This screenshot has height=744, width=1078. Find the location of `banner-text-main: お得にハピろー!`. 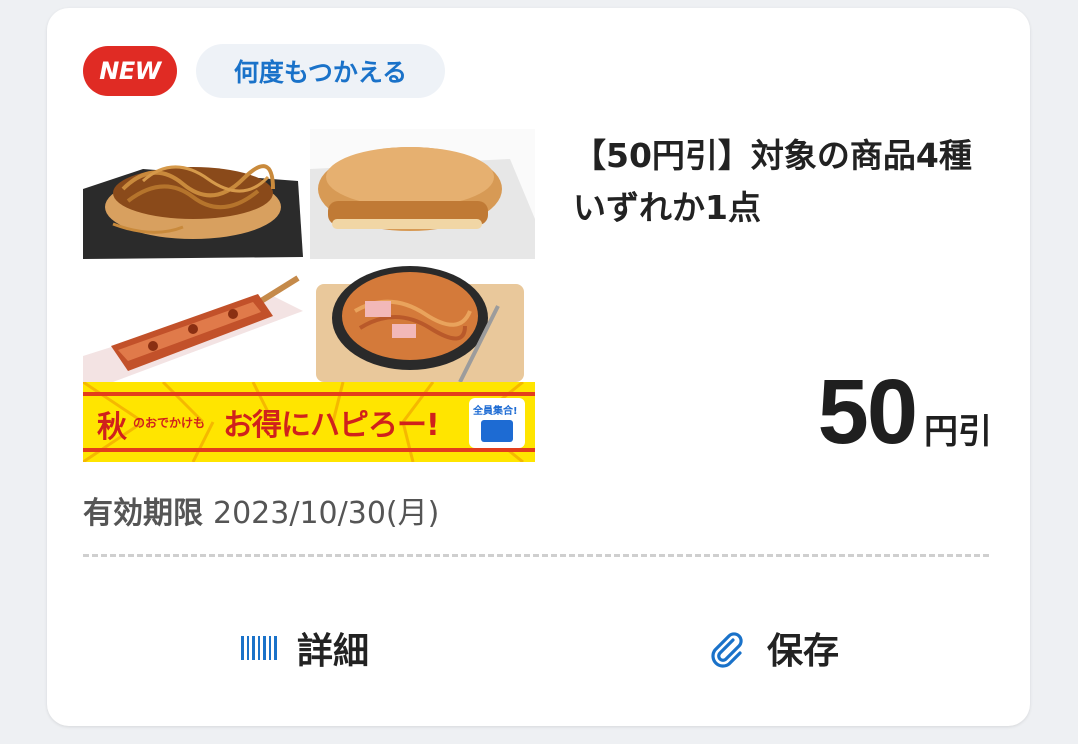

banner-text-main: お得にハピろー! is located at coordinates (331, 425).